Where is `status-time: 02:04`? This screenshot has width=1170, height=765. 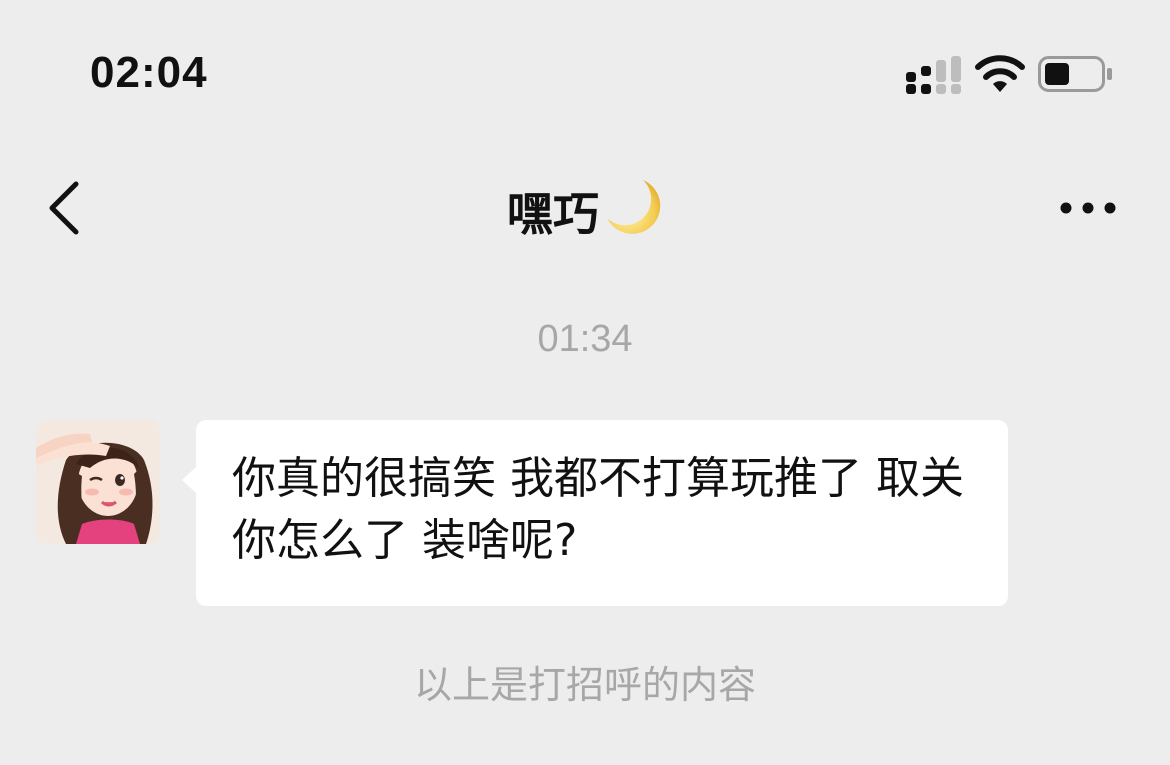 status-time: 02:04 is located at coordinates (149, 72).